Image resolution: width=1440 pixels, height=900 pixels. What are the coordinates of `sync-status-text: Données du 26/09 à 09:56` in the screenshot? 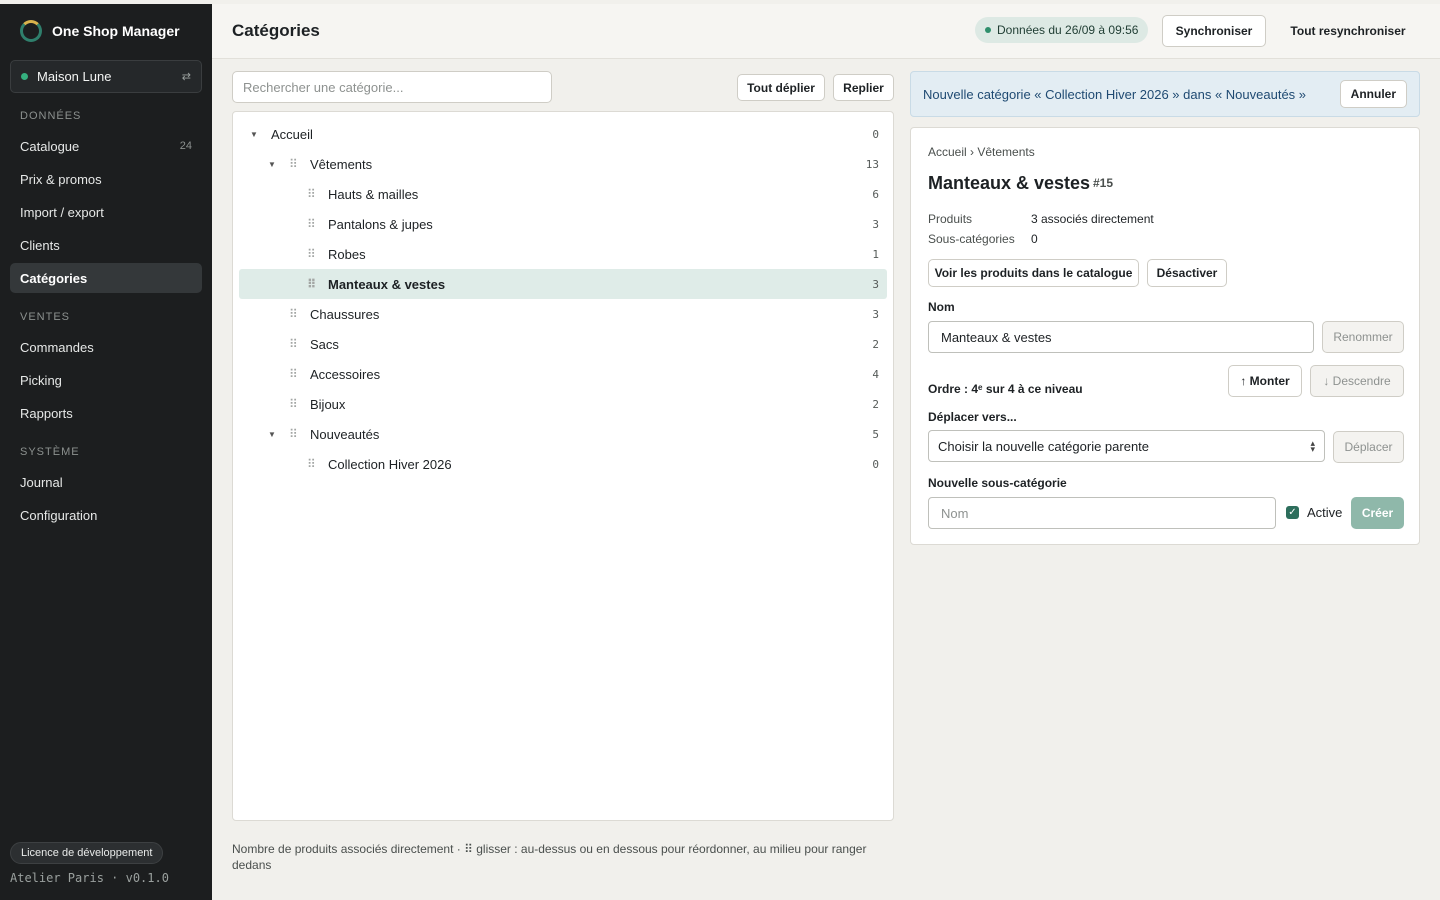 It's located at (1068, 30).